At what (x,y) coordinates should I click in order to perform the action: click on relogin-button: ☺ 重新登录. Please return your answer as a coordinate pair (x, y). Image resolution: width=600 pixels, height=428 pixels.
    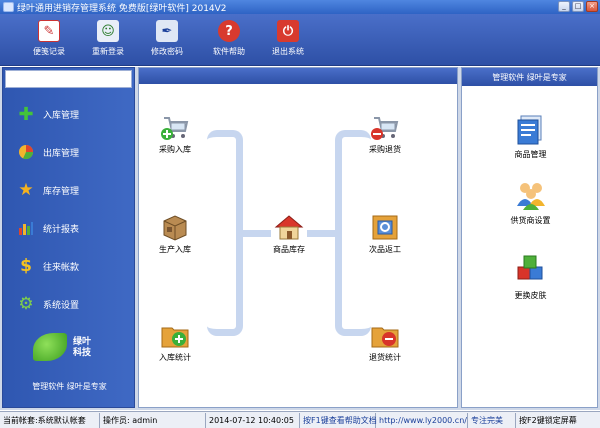
    Looking at the image, I should click on (108, 41).